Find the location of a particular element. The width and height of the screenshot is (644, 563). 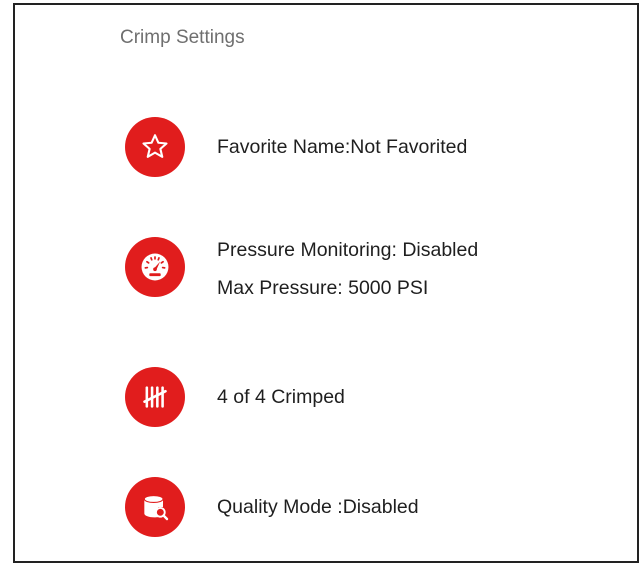

setting-row-quality-mode: Quality Mode :Disabled is located at coordinates (365, 507).